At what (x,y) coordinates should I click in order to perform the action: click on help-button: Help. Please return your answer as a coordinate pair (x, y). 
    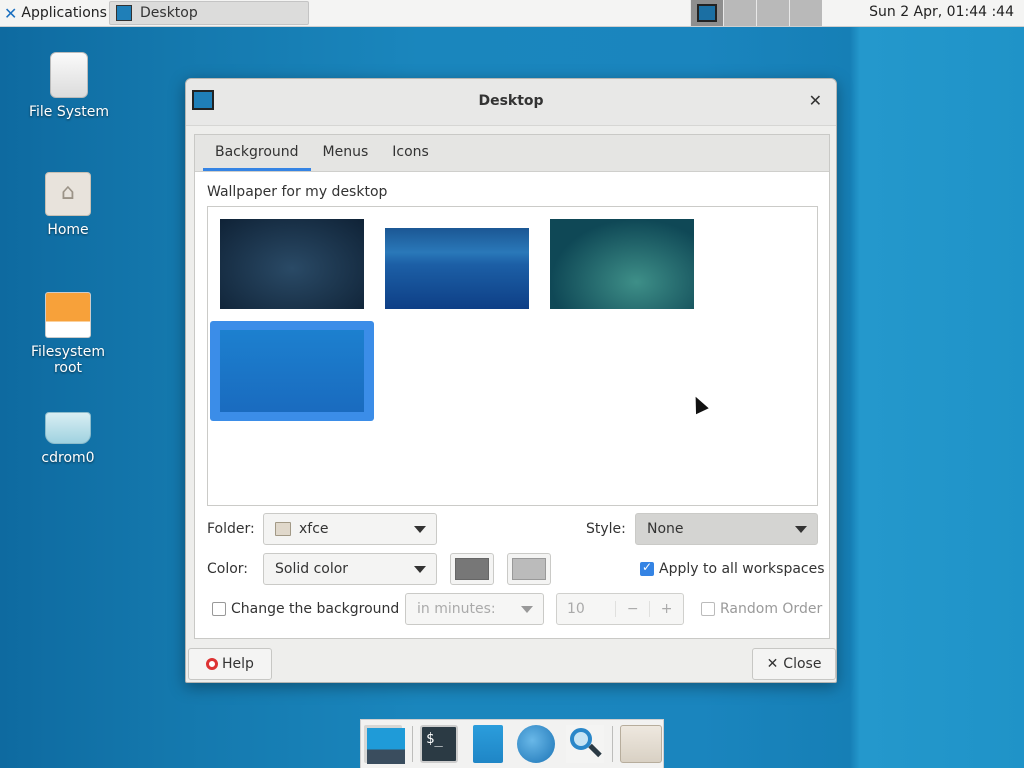
    Looking at the image, I should click on (230, 664).